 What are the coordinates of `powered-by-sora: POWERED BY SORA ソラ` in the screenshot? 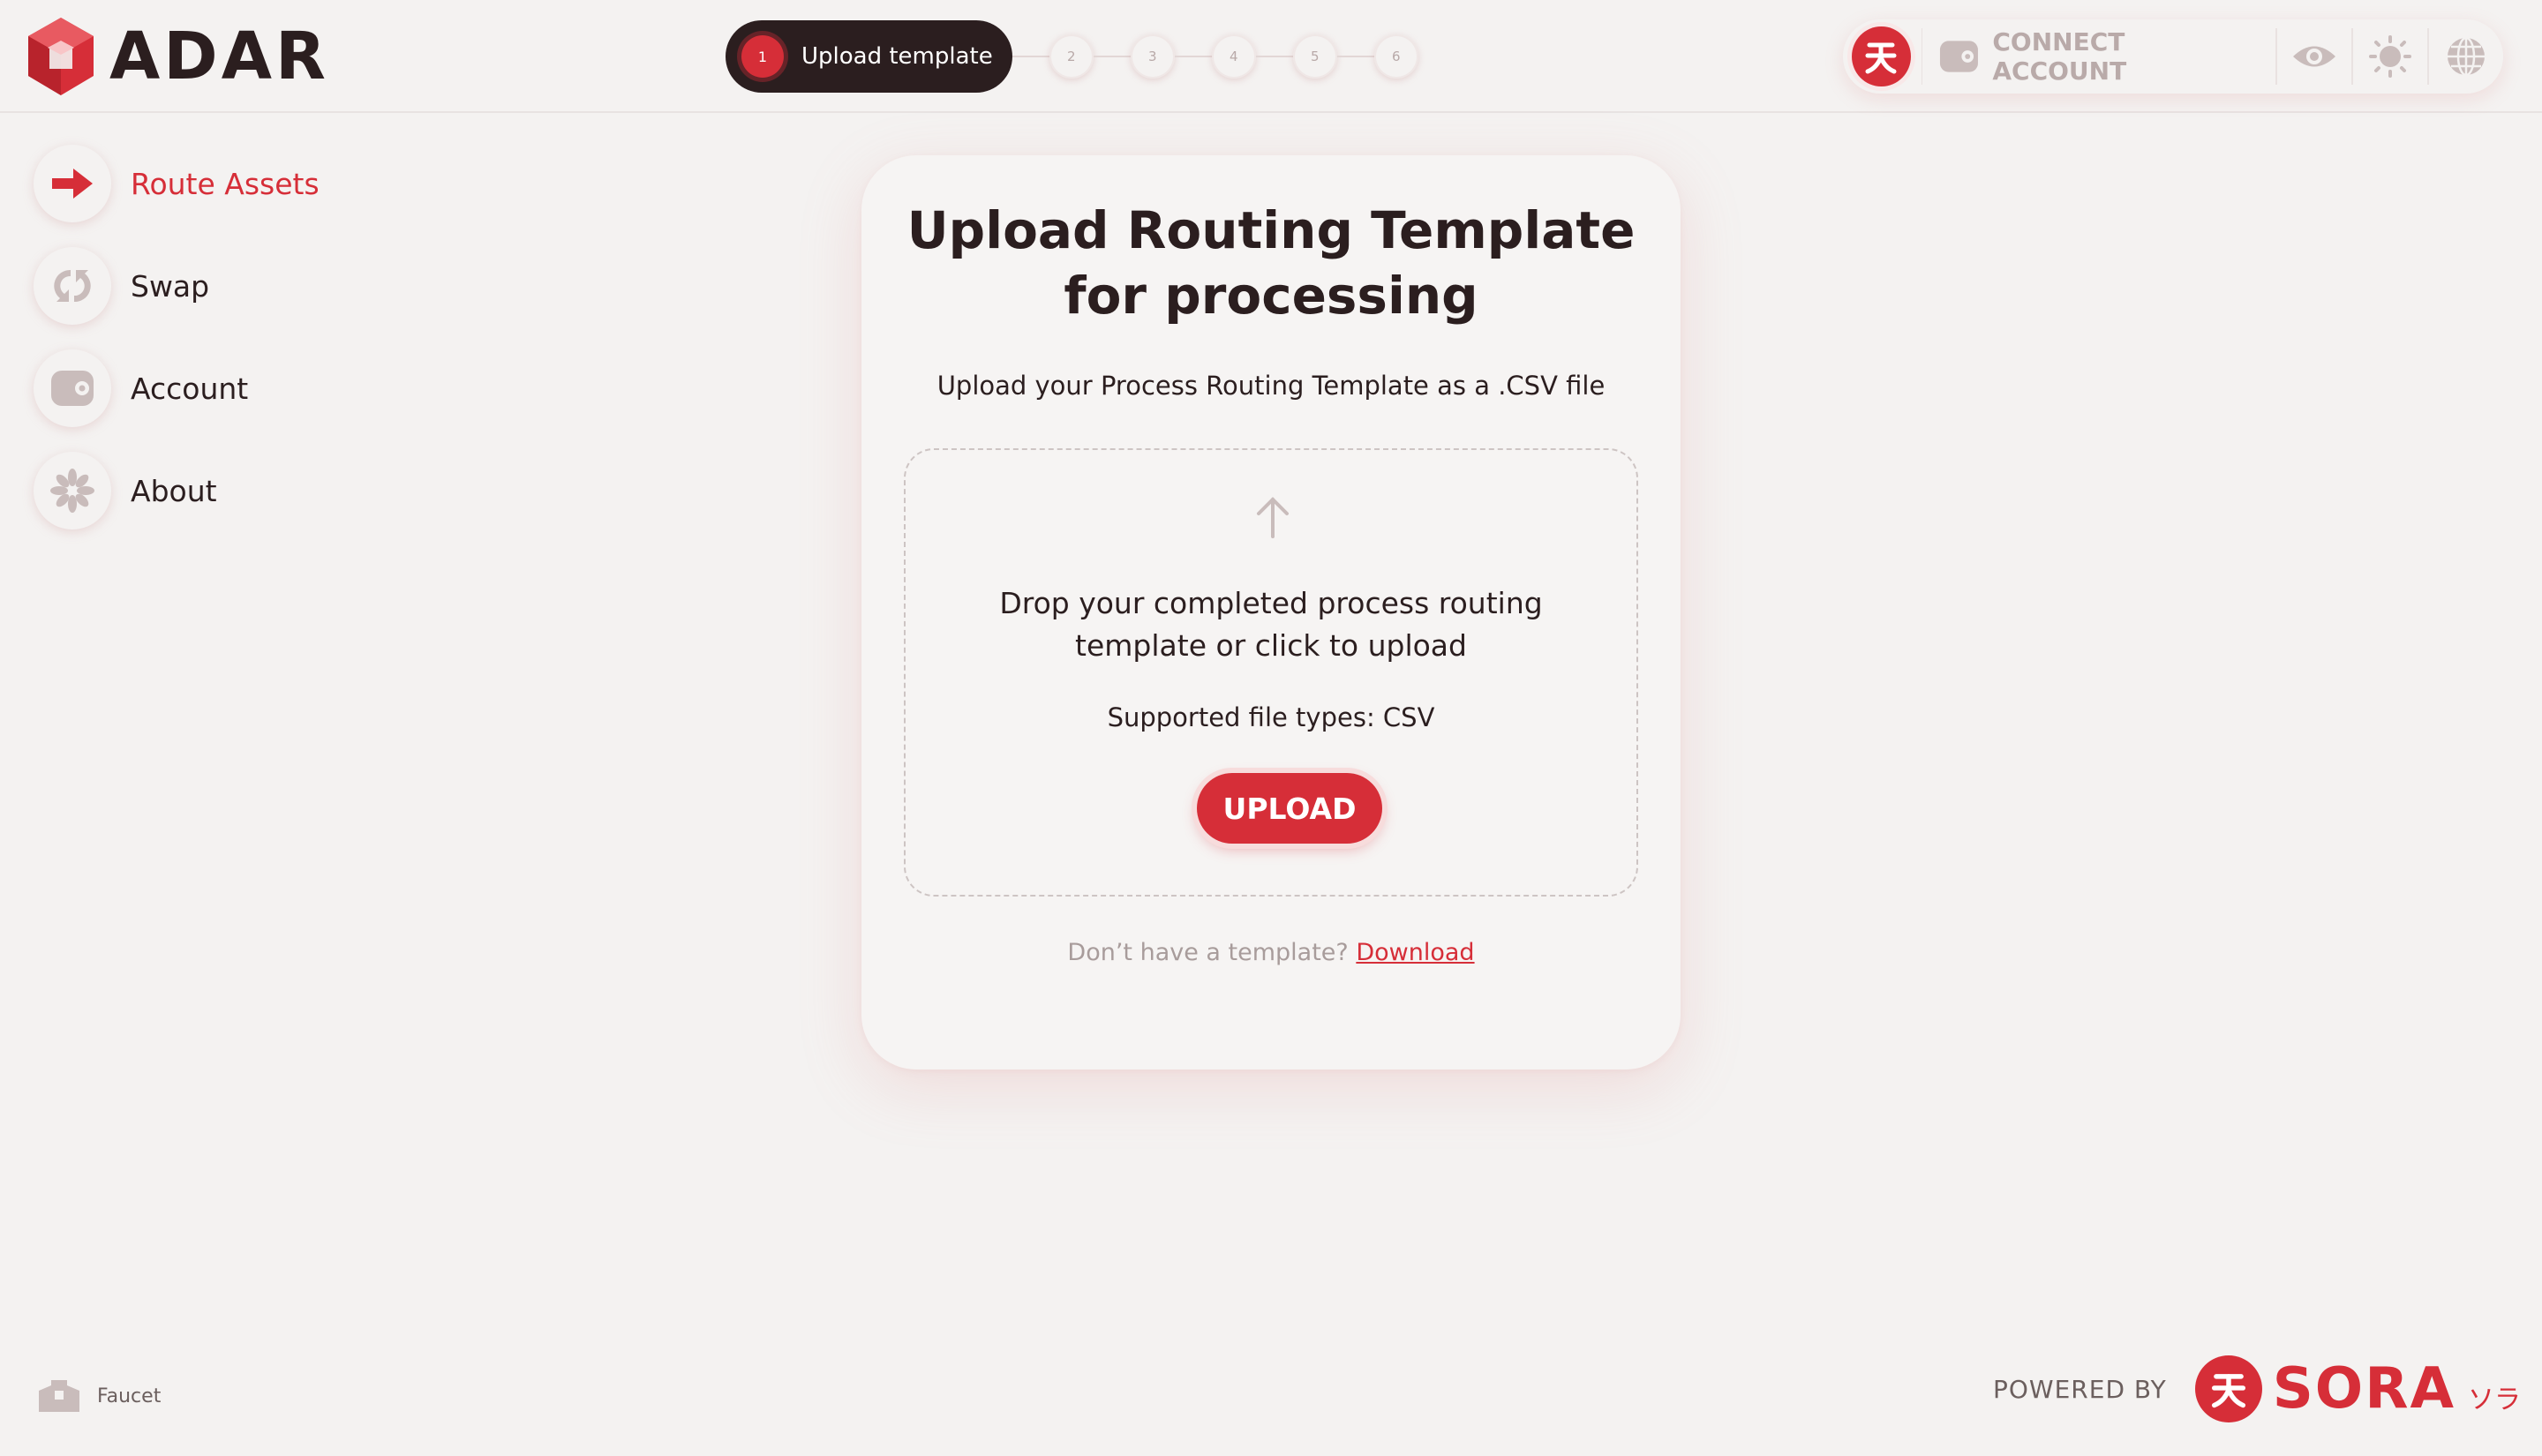 It's located at (2257, 1388).